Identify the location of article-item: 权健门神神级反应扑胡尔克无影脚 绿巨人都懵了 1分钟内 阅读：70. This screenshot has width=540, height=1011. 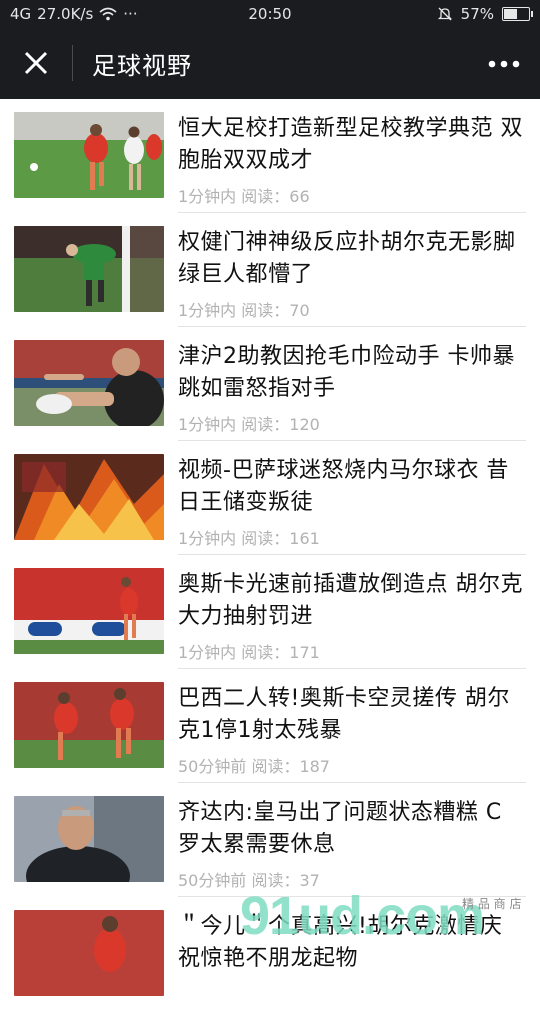
(270, 270).